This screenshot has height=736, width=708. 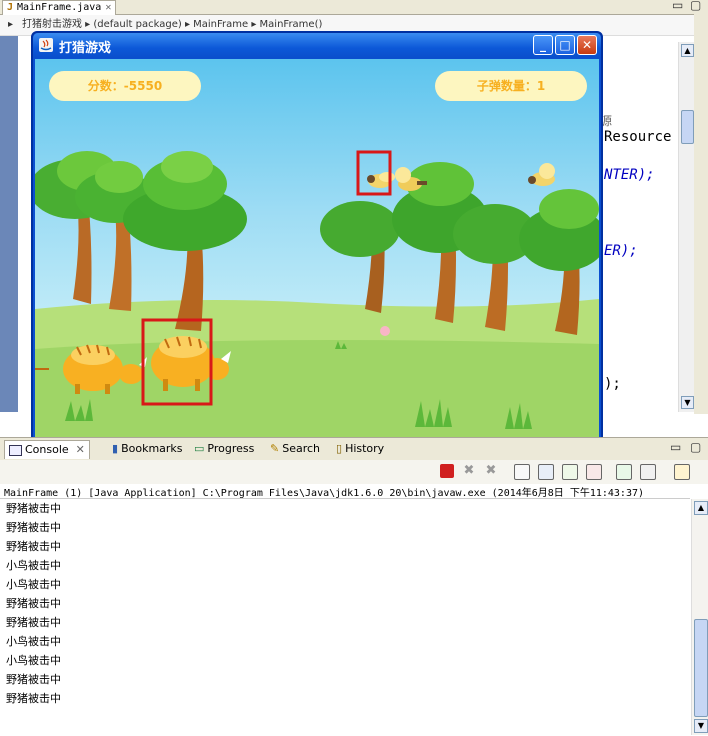 I want to click on tab-search: ✎ Search, so click(x=295, y=449).